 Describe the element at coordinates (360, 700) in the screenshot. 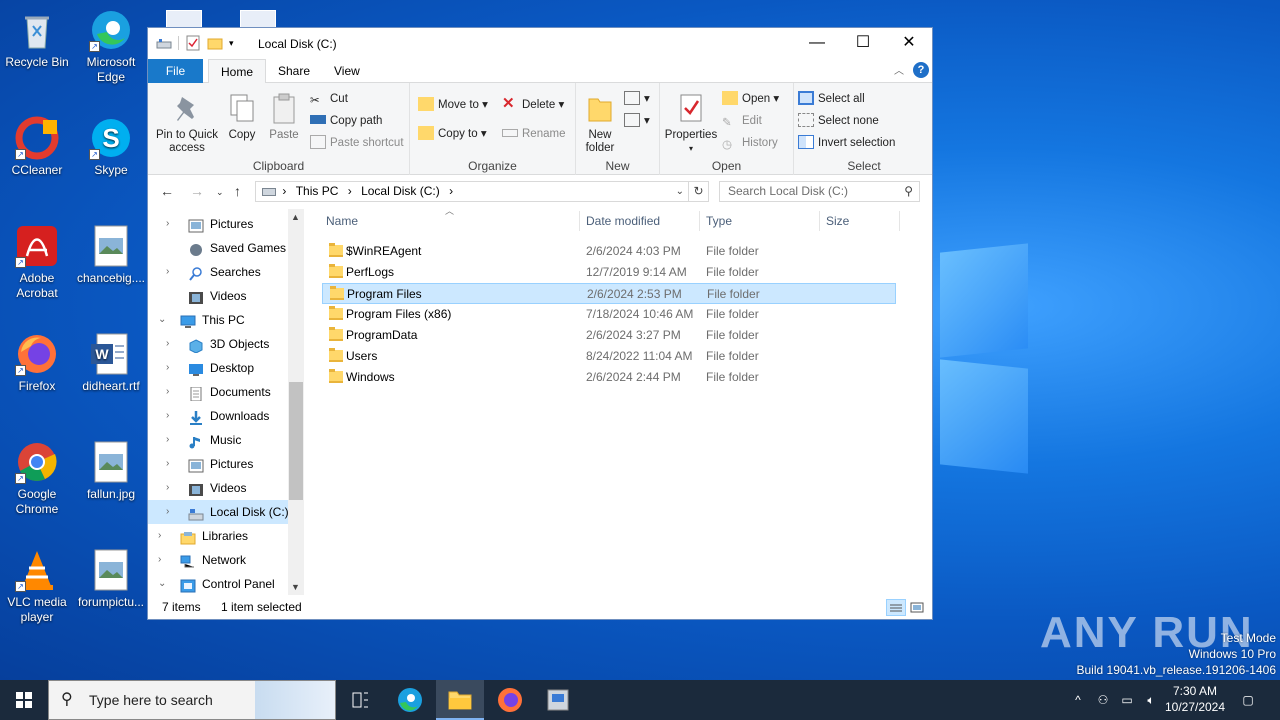

I see `task-view-button` at that location.